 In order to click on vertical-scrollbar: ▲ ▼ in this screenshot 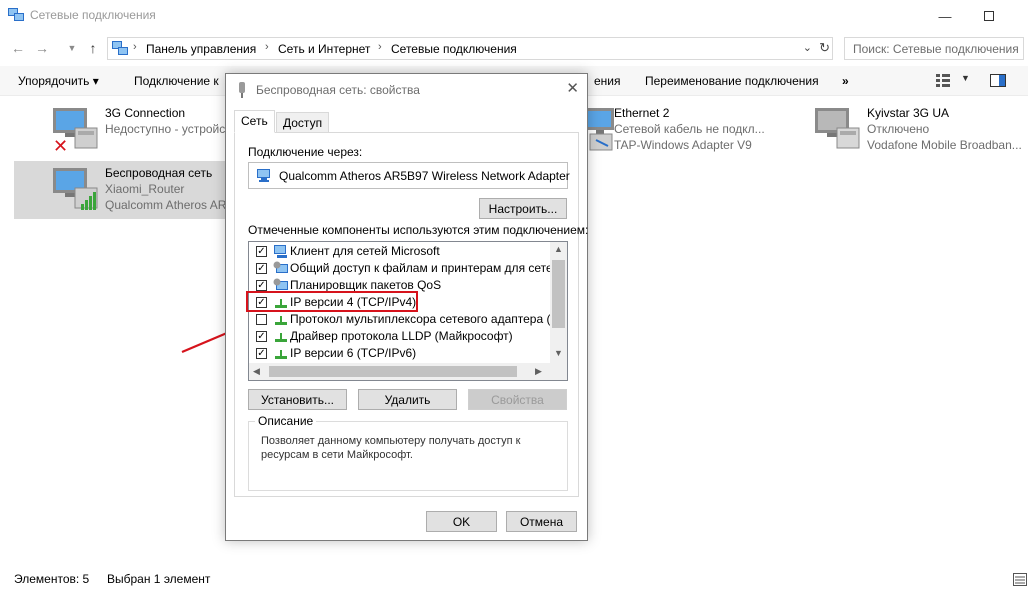, I will do `click(558, 302)`.